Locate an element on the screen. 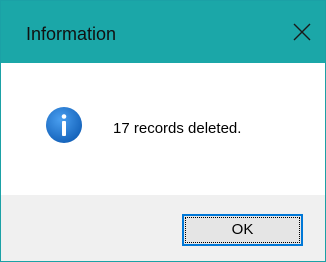  info-icon is located at coordinates (64, 125).